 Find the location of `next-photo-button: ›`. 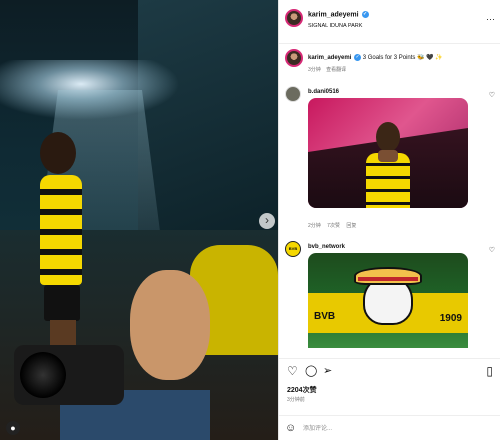

next-photo-button: › is located at coordinates (267, 221).